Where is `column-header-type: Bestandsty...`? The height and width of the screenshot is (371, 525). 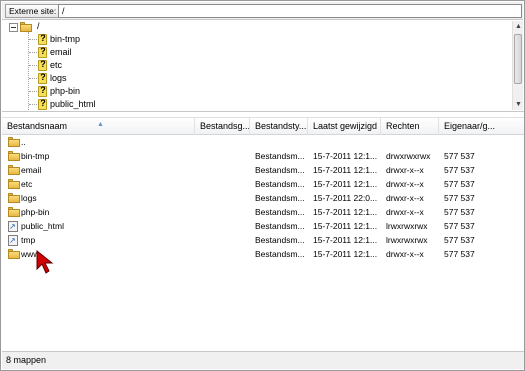 column-header-type: Bestandsty... is located at coordinates (279, 126).